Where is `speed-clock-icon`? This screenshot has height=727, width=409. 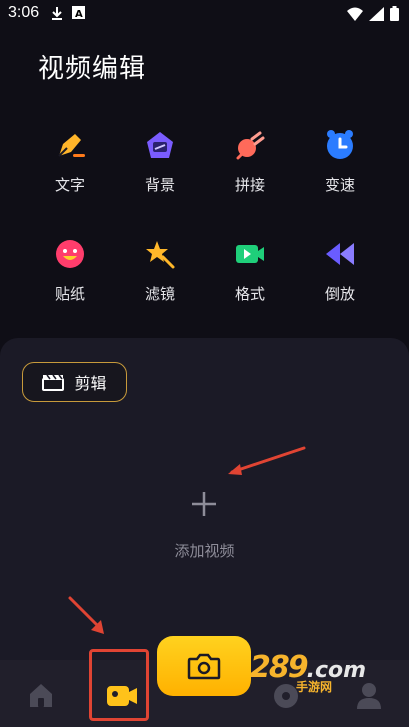 speed-clock-icon is located at coordinates (340, 145).